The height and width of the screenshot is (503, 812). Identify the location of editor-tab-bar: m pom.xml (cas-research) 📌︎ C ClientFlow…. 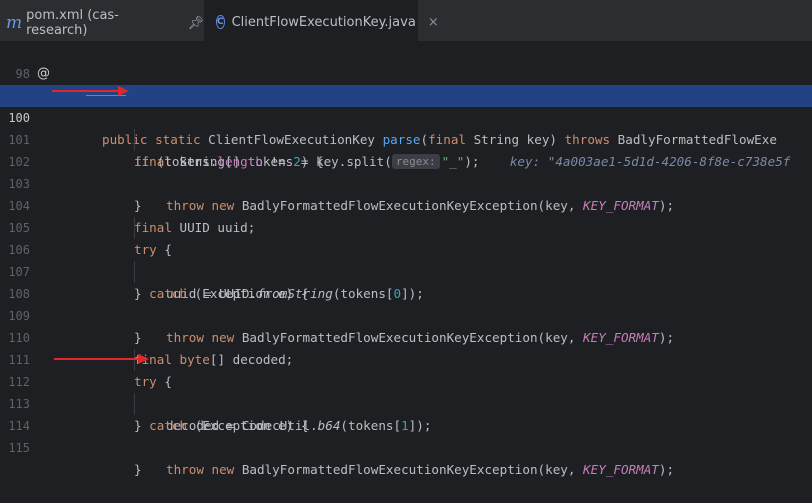
(406, 23).